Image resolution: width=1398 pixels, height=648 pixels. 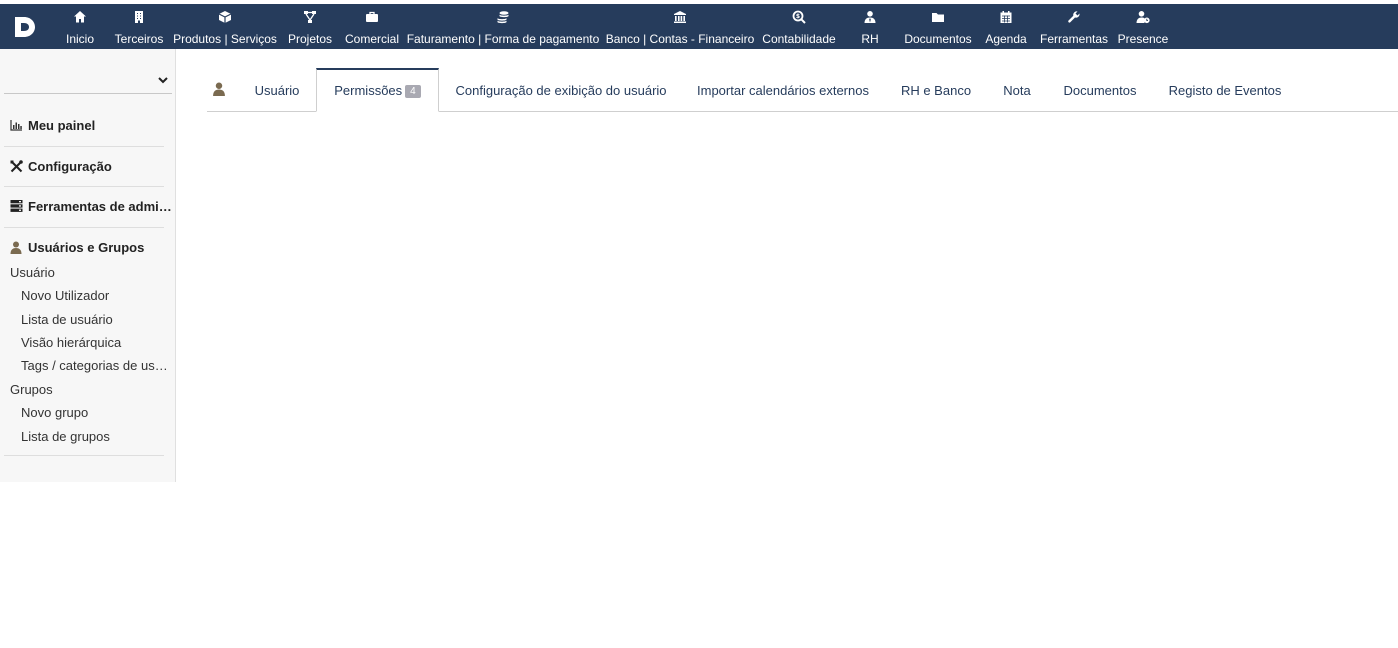 What do you see at coordinates (680, 39) in the screenshot?
I see `nav-banco-label: Banco | Contas - Financeiro` at bounding box center [680, 39].